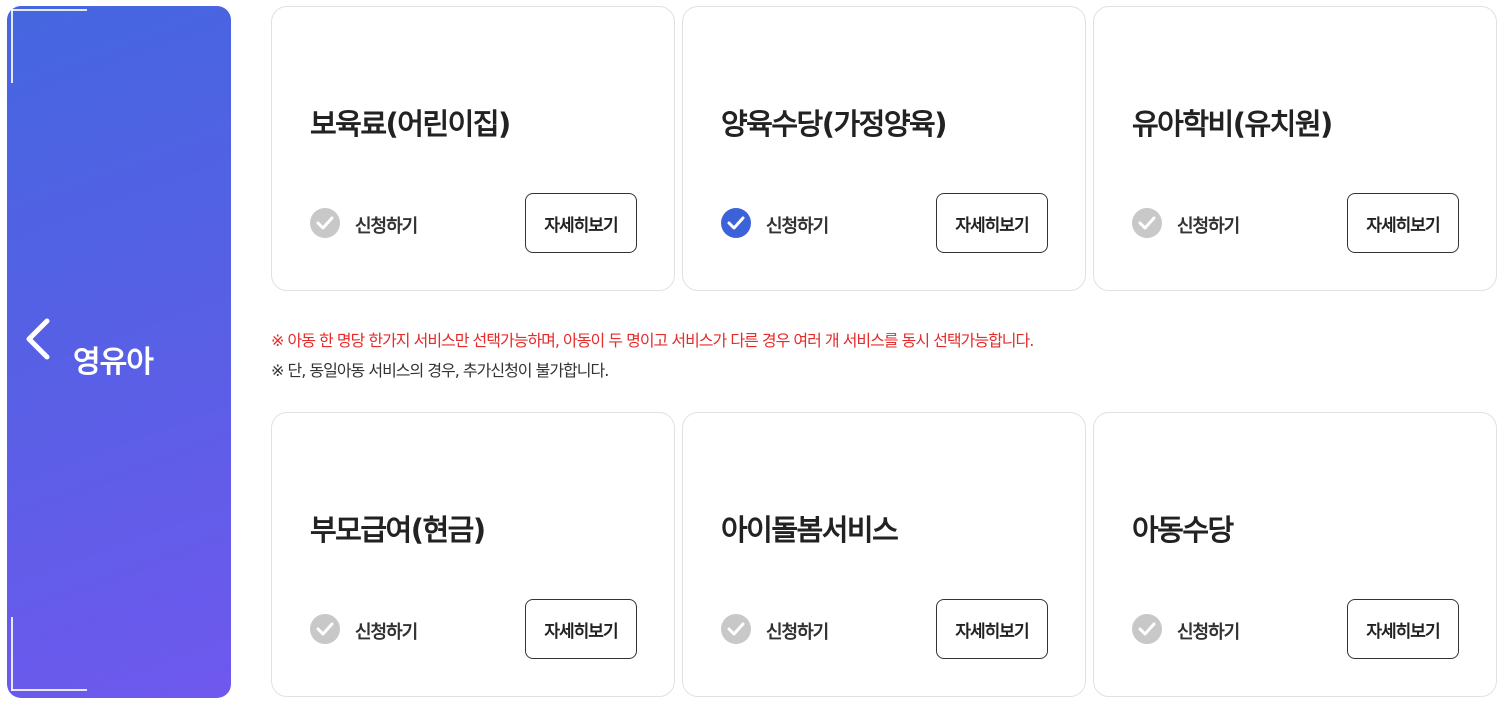 This screenshot has width=1502, height=705. What do you see at coordinates (810, 530) in the screenshot?
I see `card-title: 아이돌봄서비스` at bounding box center [810, 530].